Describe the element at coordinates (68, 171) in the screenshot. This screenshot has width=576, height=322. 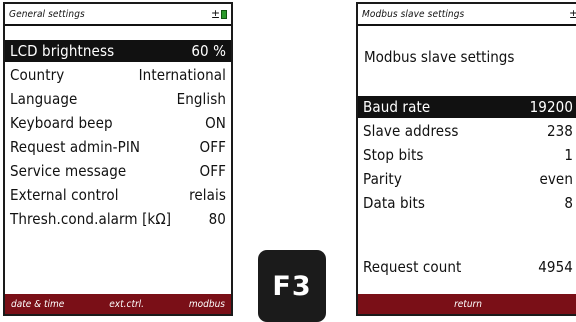
I see `setting-label: Service message` at that location.